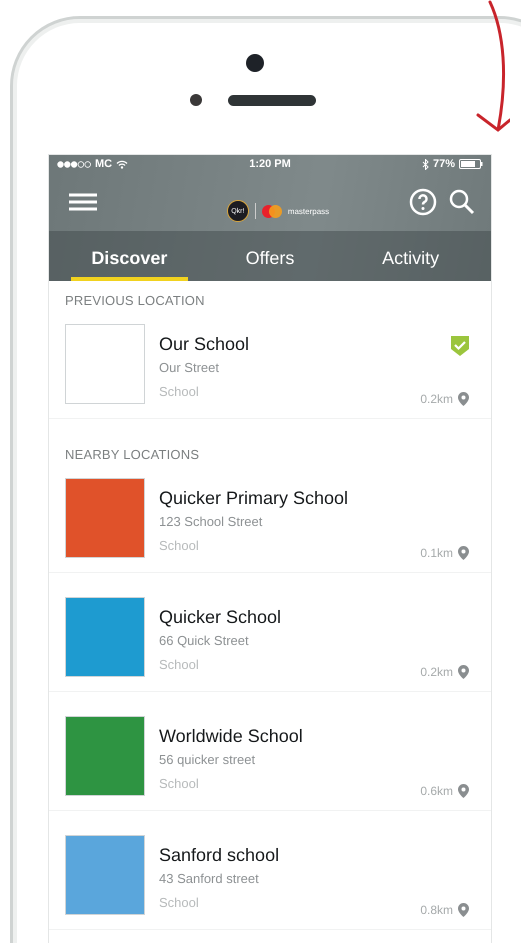 The width and height of the screenshot is (521, 943). Describe the element at coordinates (436, 791) in the screenshot. I see `location-distance: 0.6km` at that location.